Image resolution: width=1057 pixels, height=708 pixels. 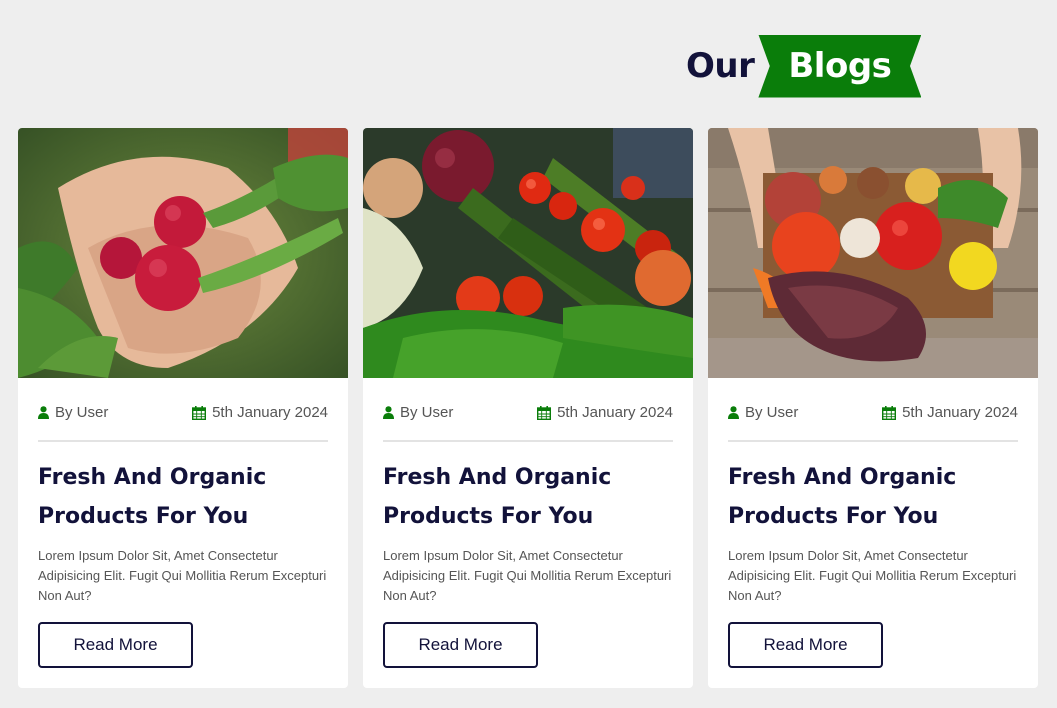 I want to click on heading-our: Our, so click(x=720, y=66).